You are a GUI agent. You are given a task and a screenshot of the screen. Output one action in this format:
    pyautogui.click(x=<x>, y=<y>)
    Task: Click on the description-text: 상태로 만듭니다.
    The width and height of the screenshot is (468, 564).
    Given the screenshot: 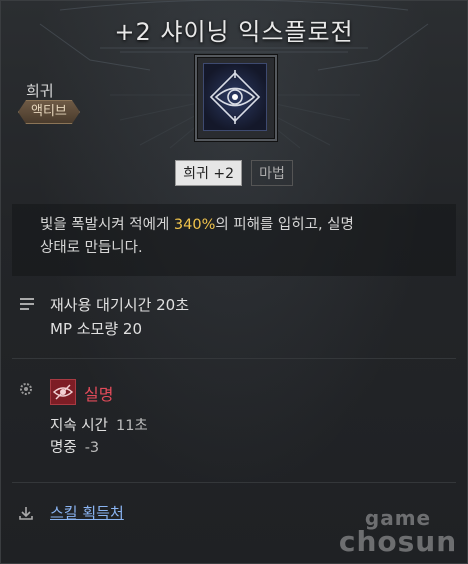 What is the action you would take?
    pyautogui.click(x=91, y=248)
    